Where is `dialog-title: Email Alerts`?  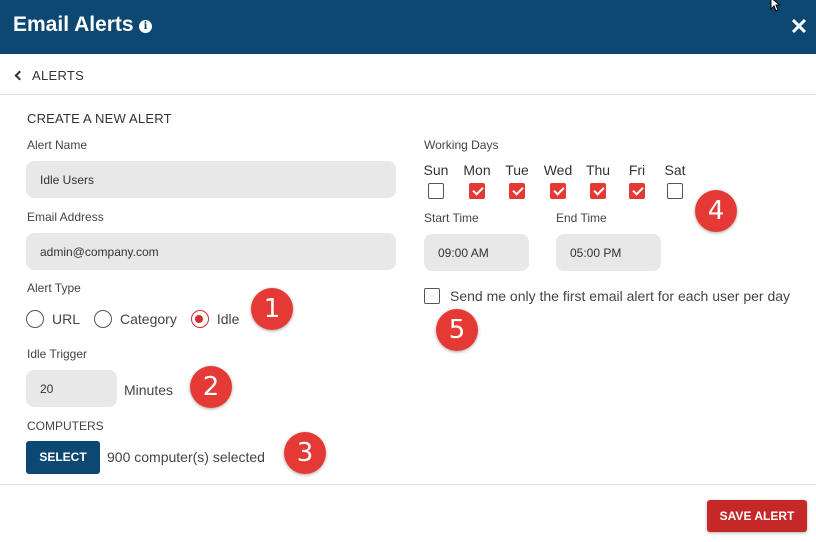 dialog-title: Email Alerts is located at coordinates (73, 24).